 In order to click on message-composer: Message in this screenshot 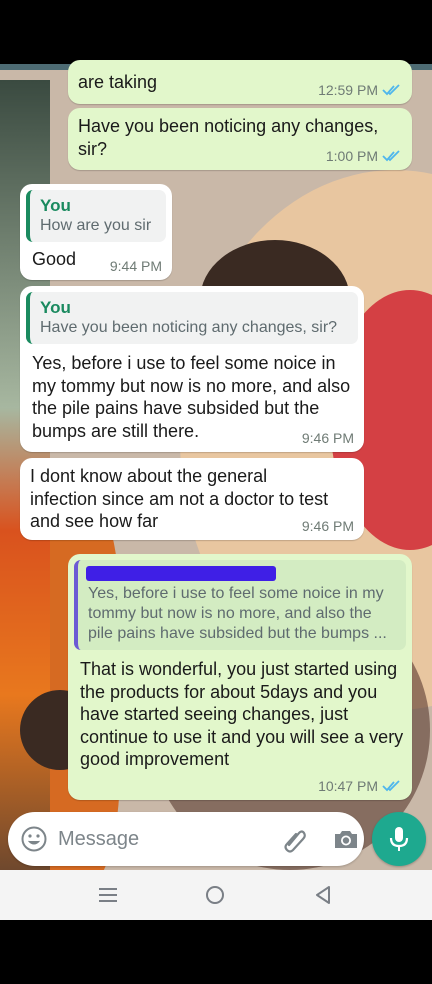, I will do `click(186, 839)`.